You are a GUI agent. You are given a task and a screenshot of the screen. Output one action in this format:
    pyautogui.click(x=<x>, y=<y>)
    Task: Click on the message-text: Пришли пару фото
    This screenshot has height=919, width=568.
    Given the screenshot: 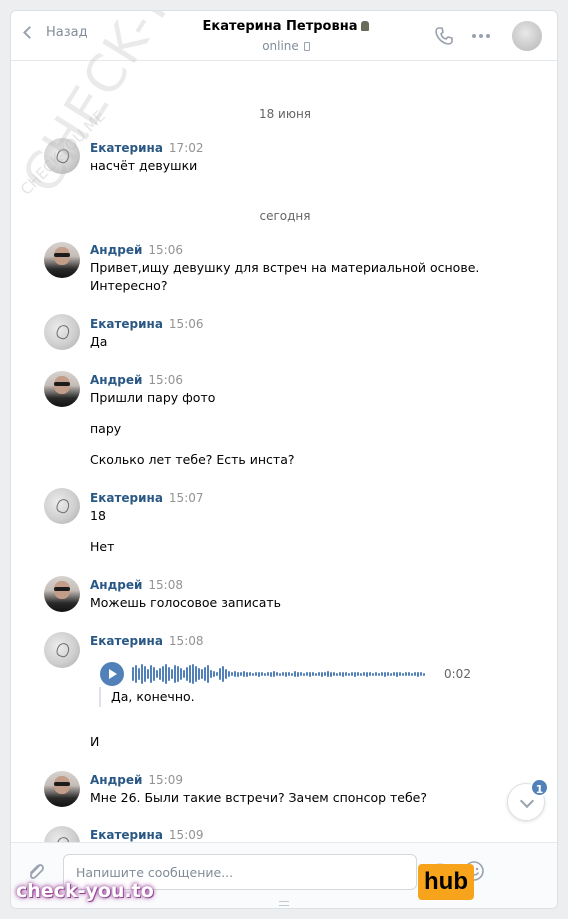 What is the action you would take?
    pyautogui.click(x=153, y=397)
    